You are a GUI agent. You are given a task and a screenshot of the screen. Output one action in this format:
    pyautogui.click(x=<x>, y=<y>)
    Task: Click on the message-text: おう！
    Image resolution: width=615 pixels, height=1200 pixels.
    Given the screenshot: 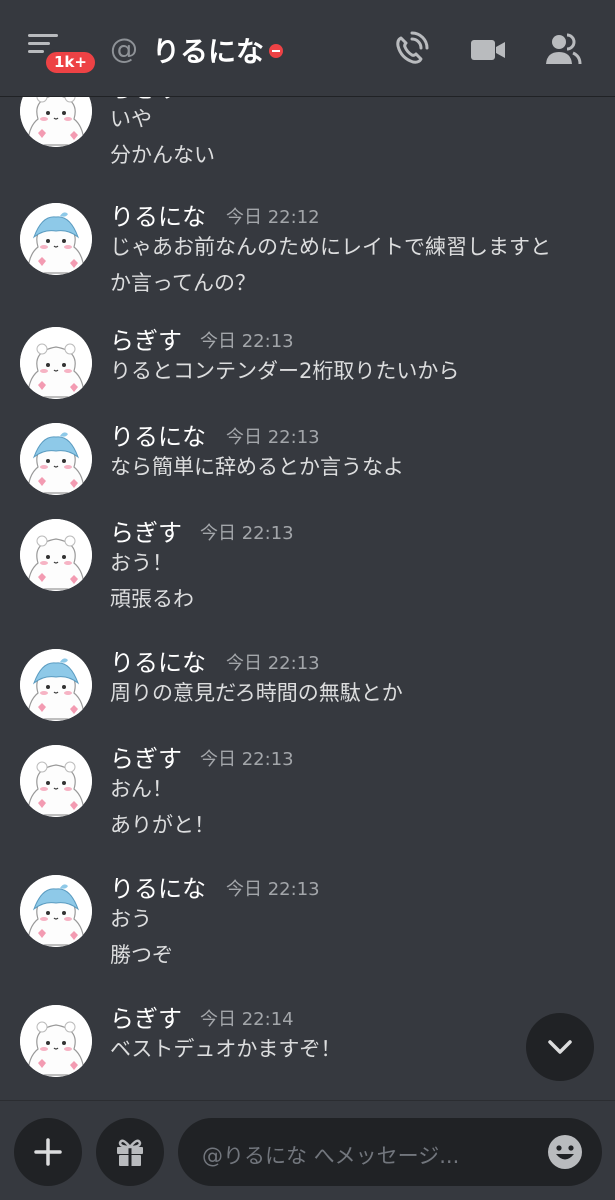 What is the action you would take?
    pyautogui.click(x=141, y=563)
    